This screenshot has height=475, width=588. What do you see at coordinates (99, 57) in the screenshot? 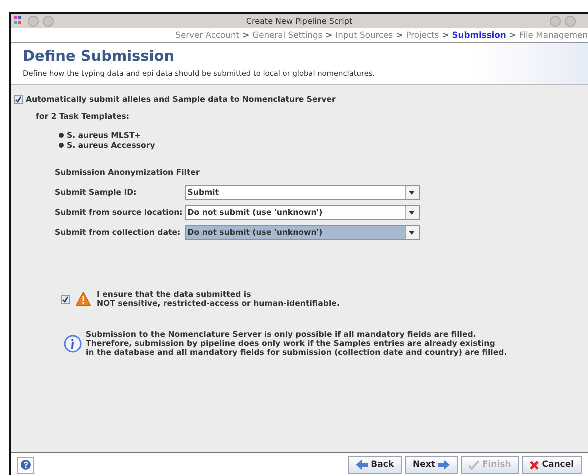
I see `page-title: Define Submission` at bounding box center [99, 57].